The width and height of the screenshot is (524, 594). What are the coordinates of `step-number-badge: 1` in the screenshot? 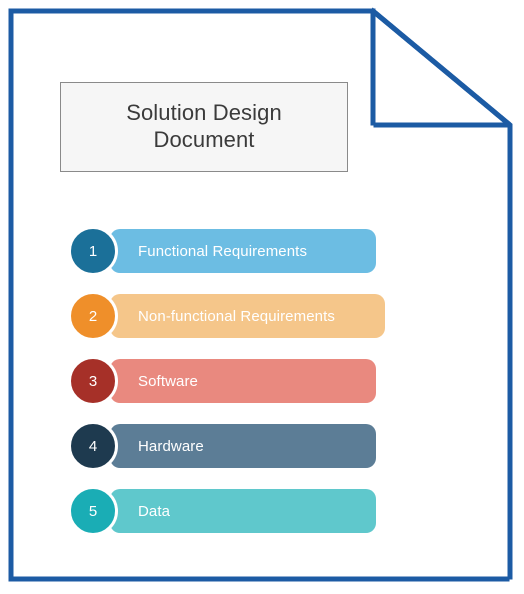 It's located at (93, 251).